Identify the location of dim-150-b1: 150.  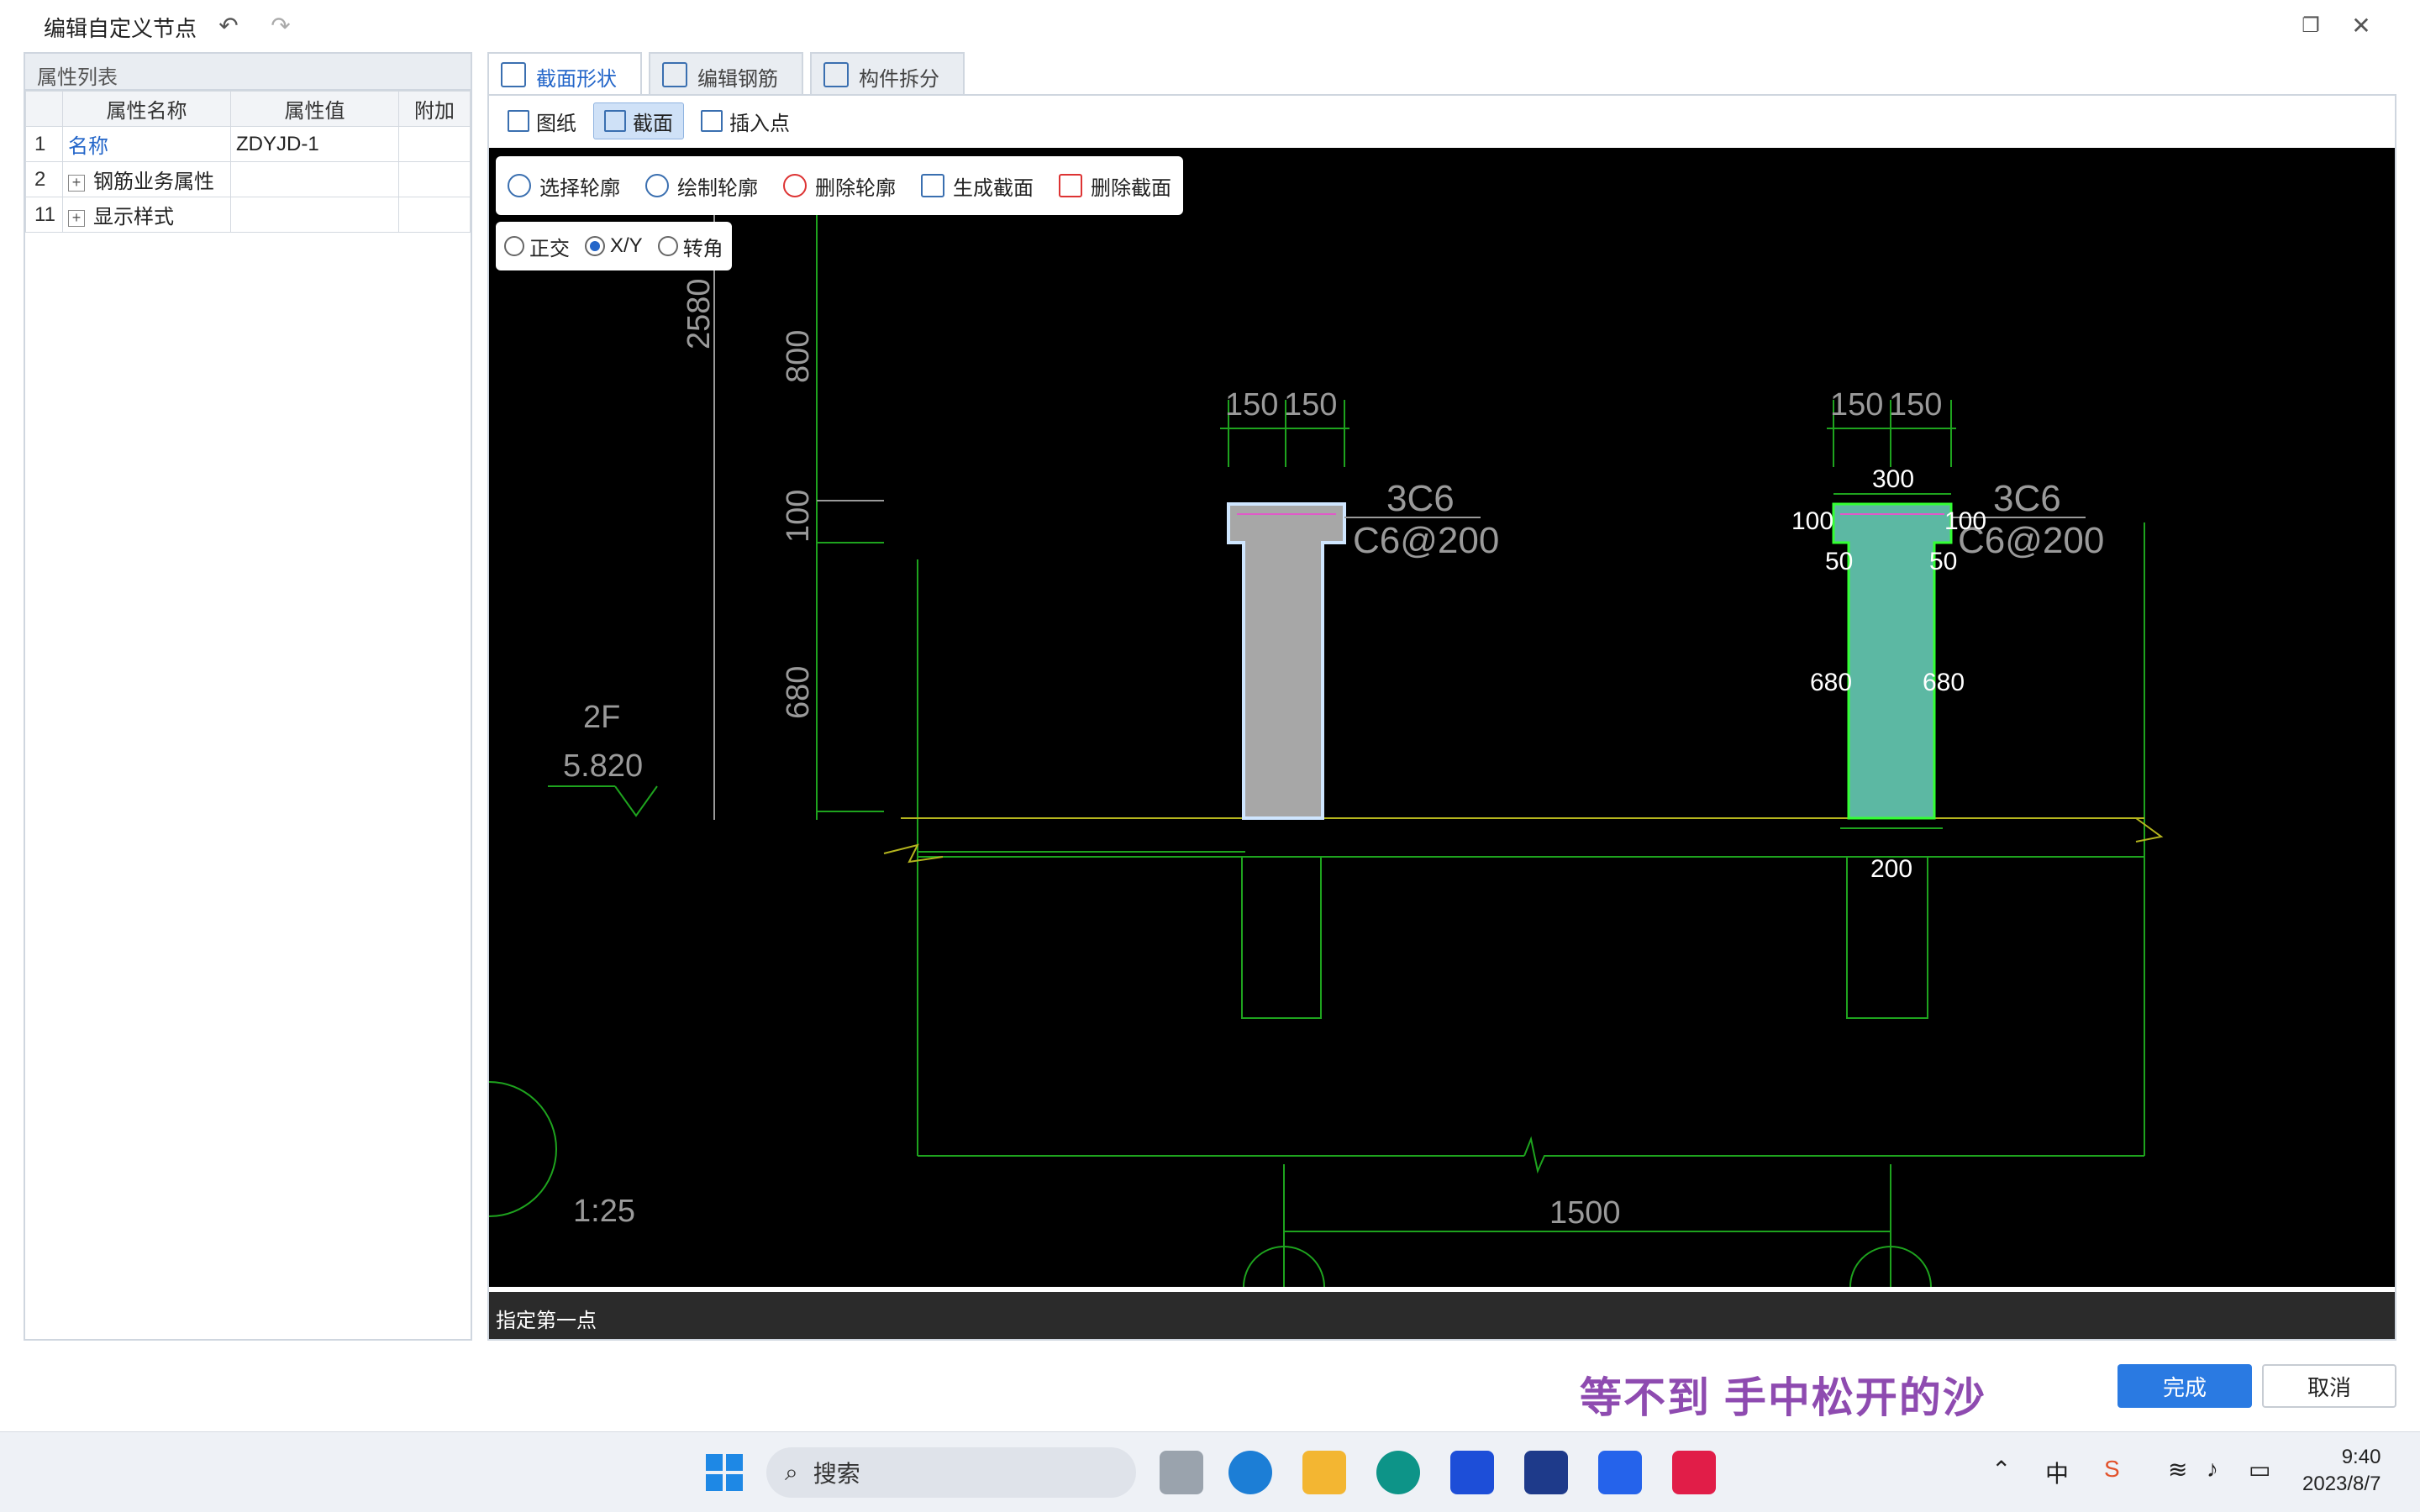
(1857, 405).